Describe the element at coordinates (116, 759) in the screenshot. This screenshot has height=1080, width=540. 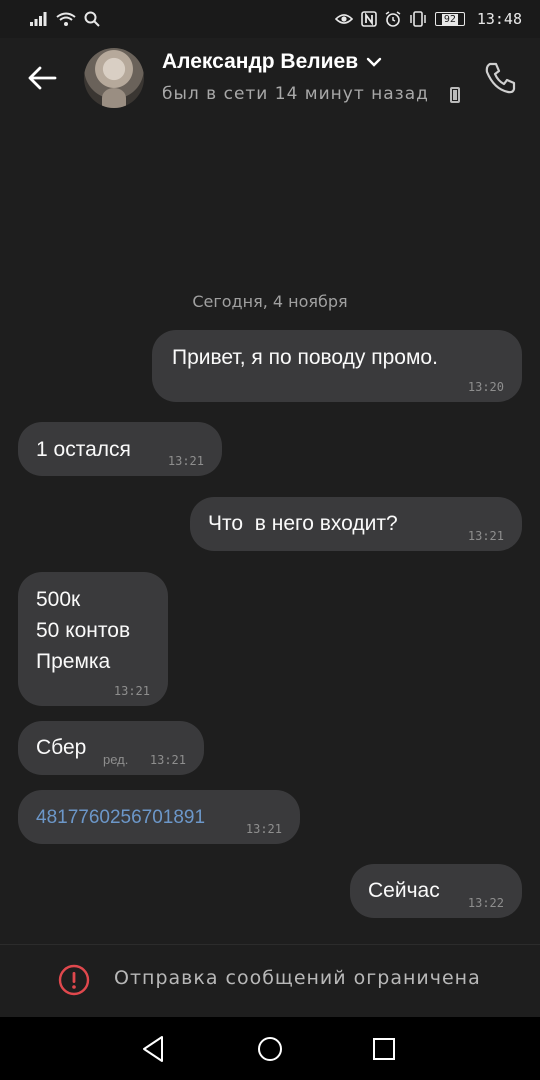
I see `message-edited-label: ред.` at that location.